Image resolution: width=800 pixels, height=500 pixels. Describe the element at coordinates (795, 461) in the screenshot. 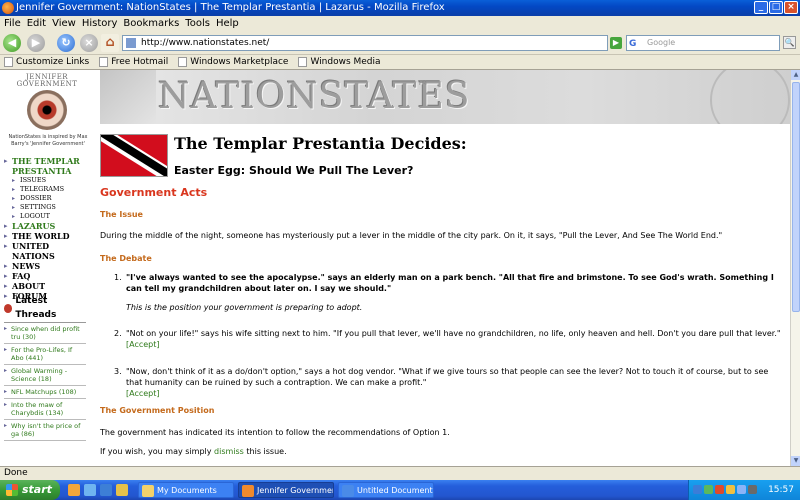

I see `scroll-down-button: ▼` at that location.